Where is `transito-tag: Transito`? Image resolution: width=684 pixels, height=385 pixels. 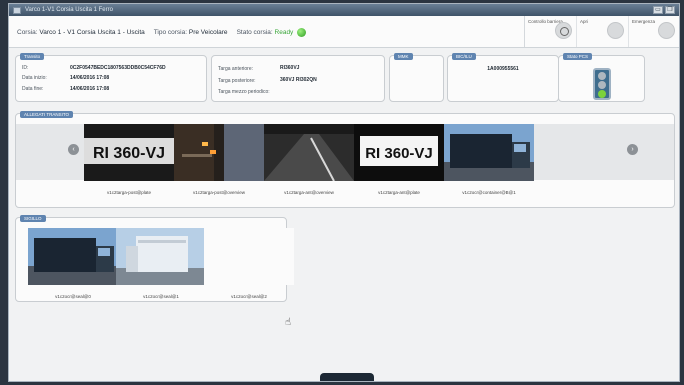 transito-tag: Transito is located at coordinates (32, 56).